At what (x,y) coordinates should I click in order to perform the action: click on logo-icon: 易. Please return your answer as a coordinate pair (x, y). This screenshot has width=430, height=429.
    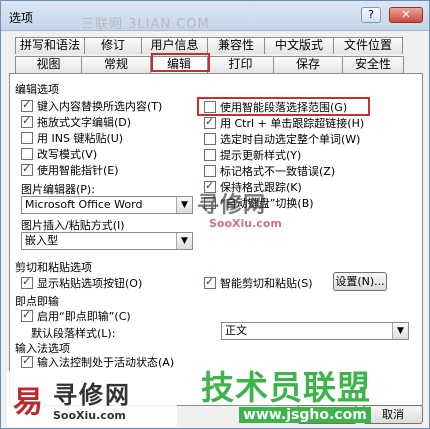
    Looking at the image, I should click on (28, 402).